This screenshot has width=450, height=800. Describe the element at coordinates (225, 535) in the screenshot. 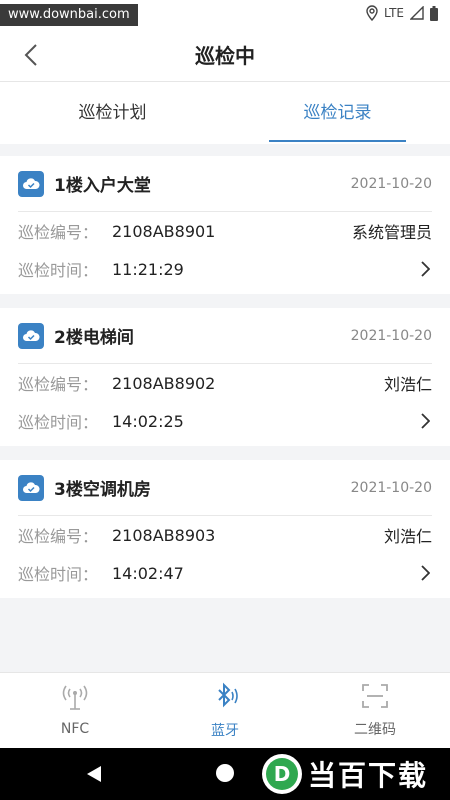

I see `code-row: 巡检编号： 2108AB8903 刘浩仁` at that location.